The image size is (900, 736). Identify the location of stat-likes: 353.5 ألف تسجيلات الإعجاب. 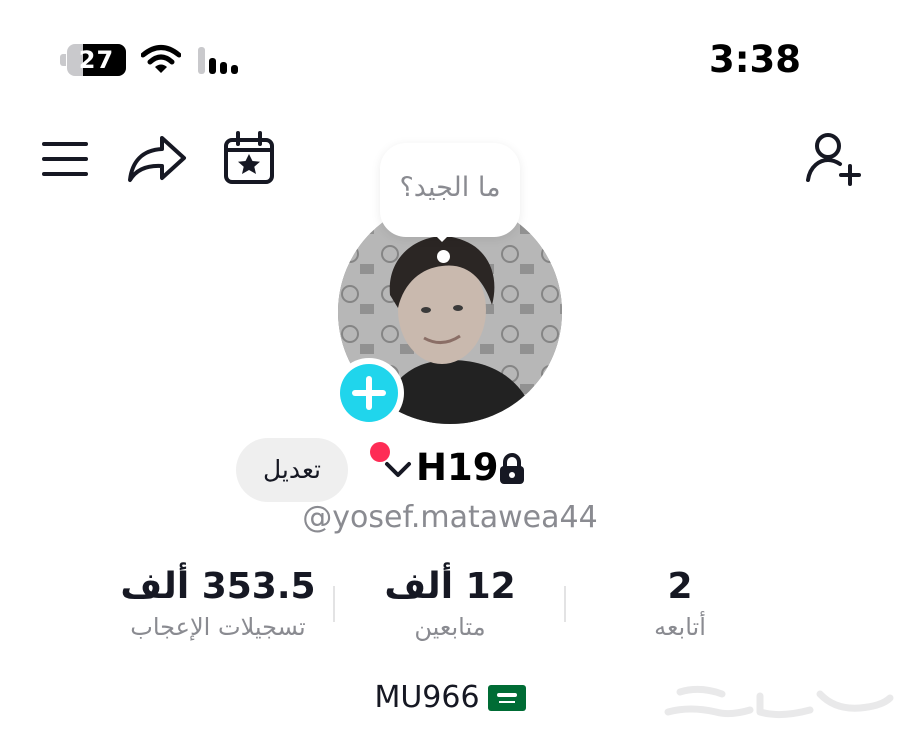
(218, 603).